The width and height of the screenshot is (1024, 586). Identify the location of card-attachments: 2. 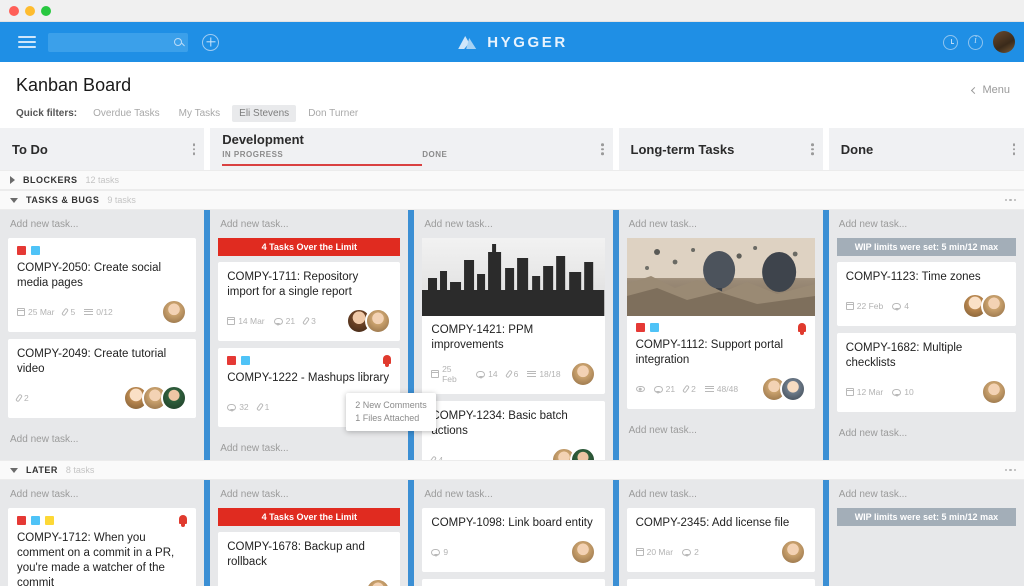
(689, 389).